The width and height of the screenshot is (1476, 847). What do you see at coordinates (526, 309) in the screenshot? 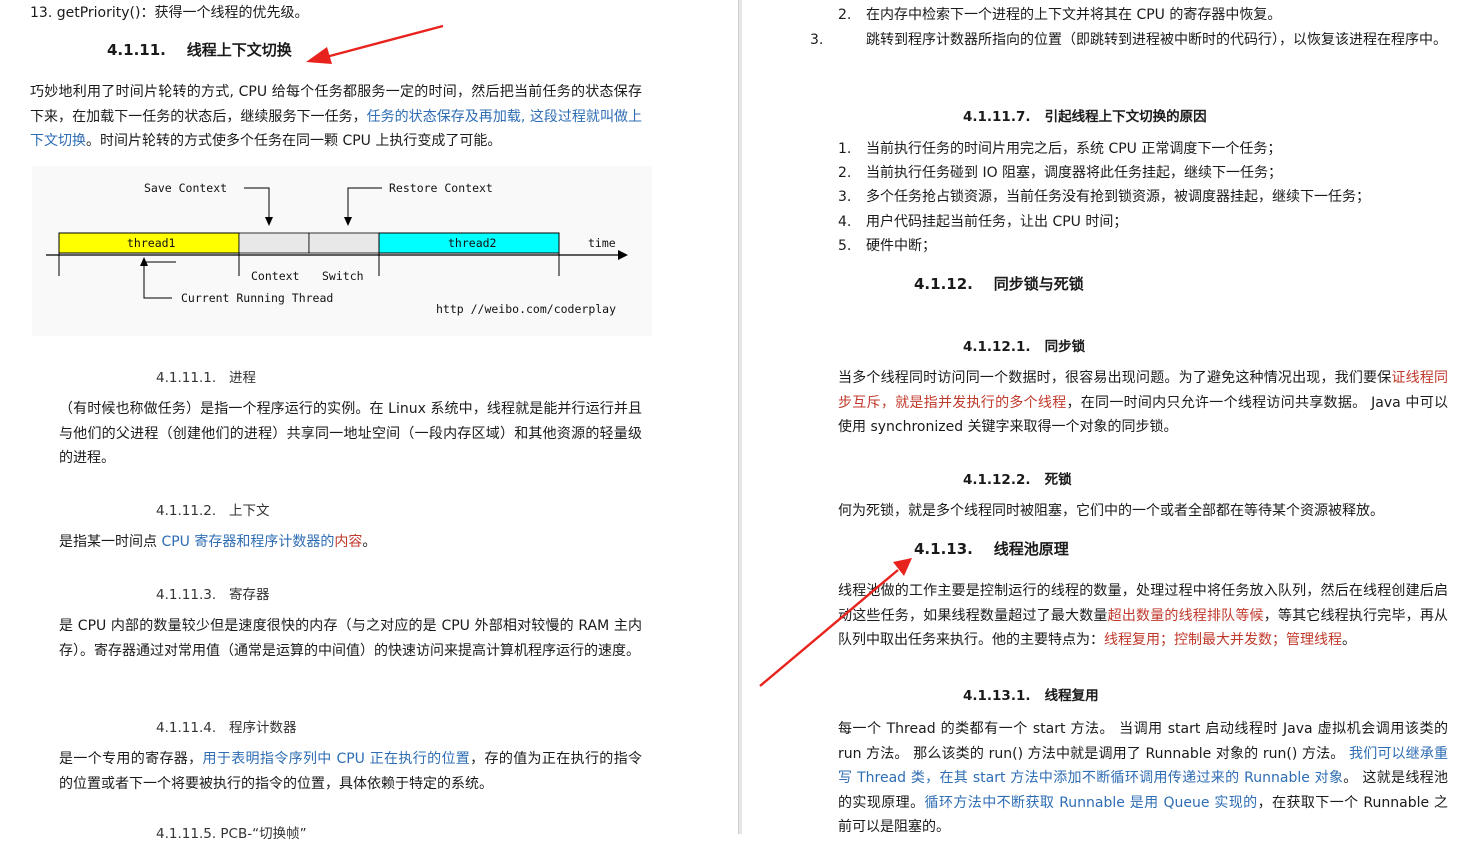
I see `diagram-watermark: http //weibo.com/coderplay` at bounding box center [526, 309].